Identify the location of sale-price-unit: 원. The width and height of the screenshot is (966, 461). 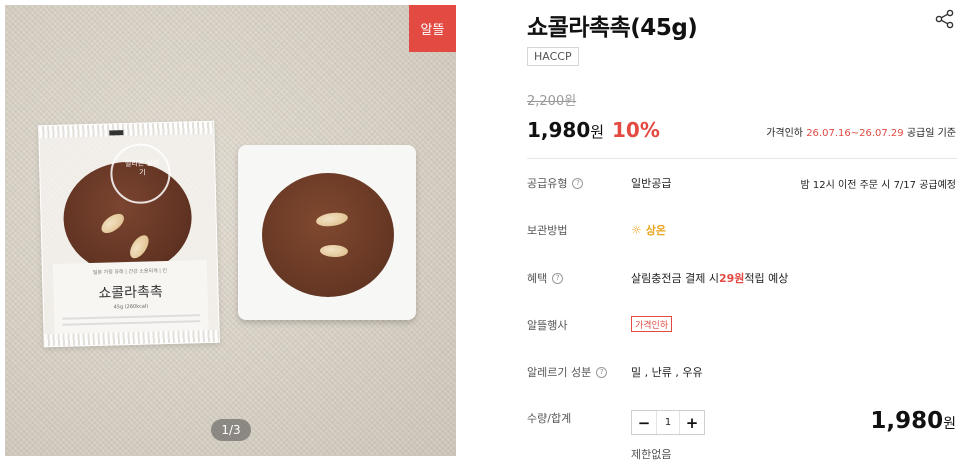
(597, 132).